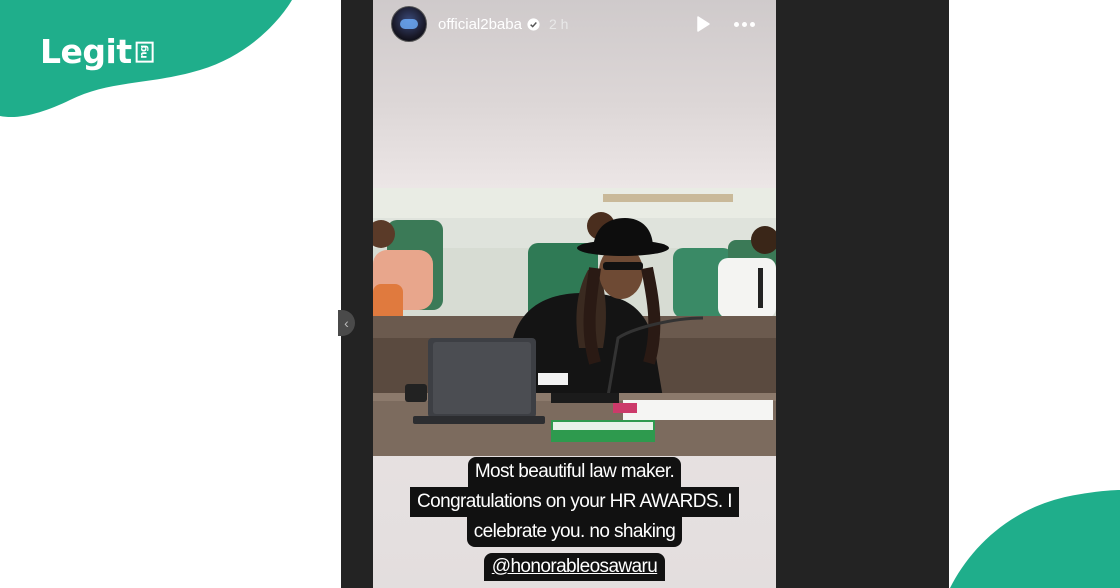 The width and height of the screenshot is (1120, 588). What do you see at coordinates (533, 24) in the screenshot?
I see `verified-badge-icon` at bounding box center [533, 24].